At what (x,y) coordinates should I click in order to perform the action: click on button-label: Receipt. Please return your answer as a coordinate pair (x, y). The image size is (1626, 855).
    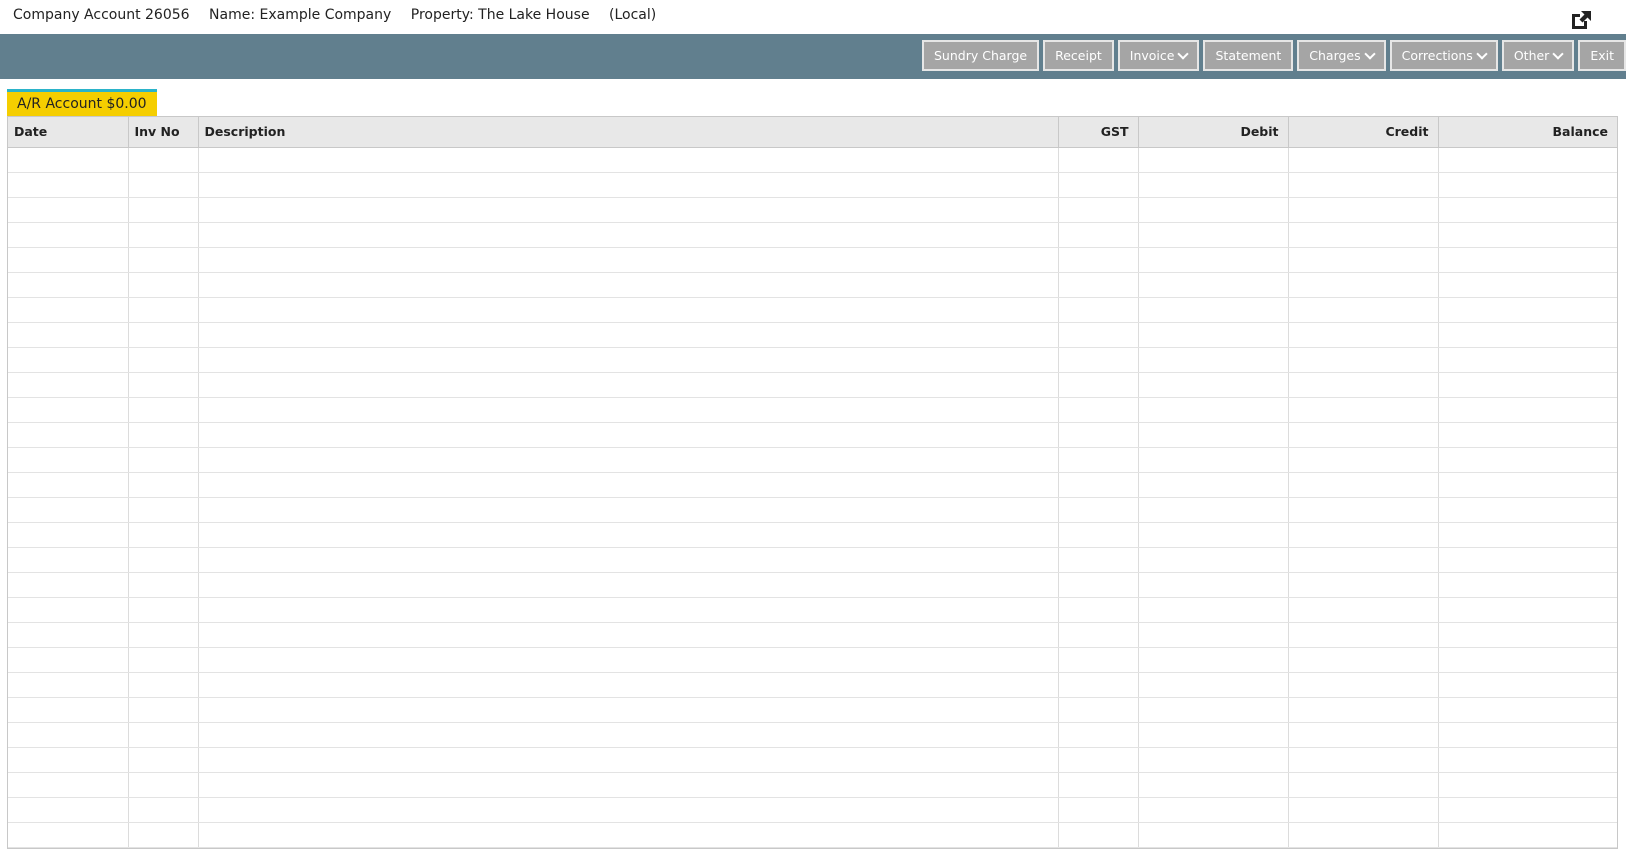
    Looking at the image, I should click on (1078, 55).